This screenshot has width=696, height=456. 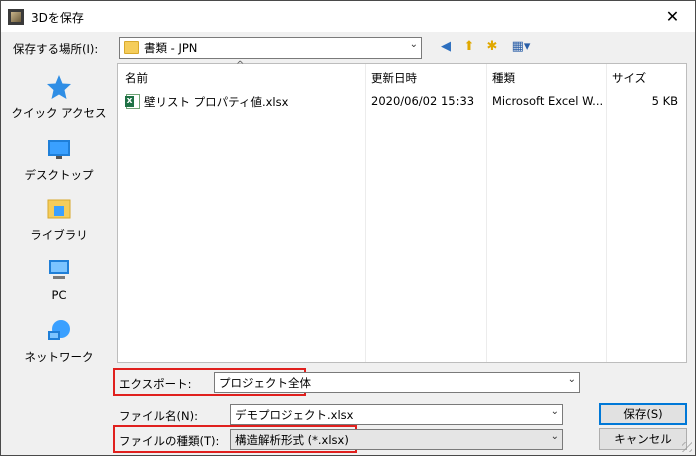 What do you see at coordinates (16, 17) in the screenshot?
I see `app-icon` at bounding box center [16, 17].